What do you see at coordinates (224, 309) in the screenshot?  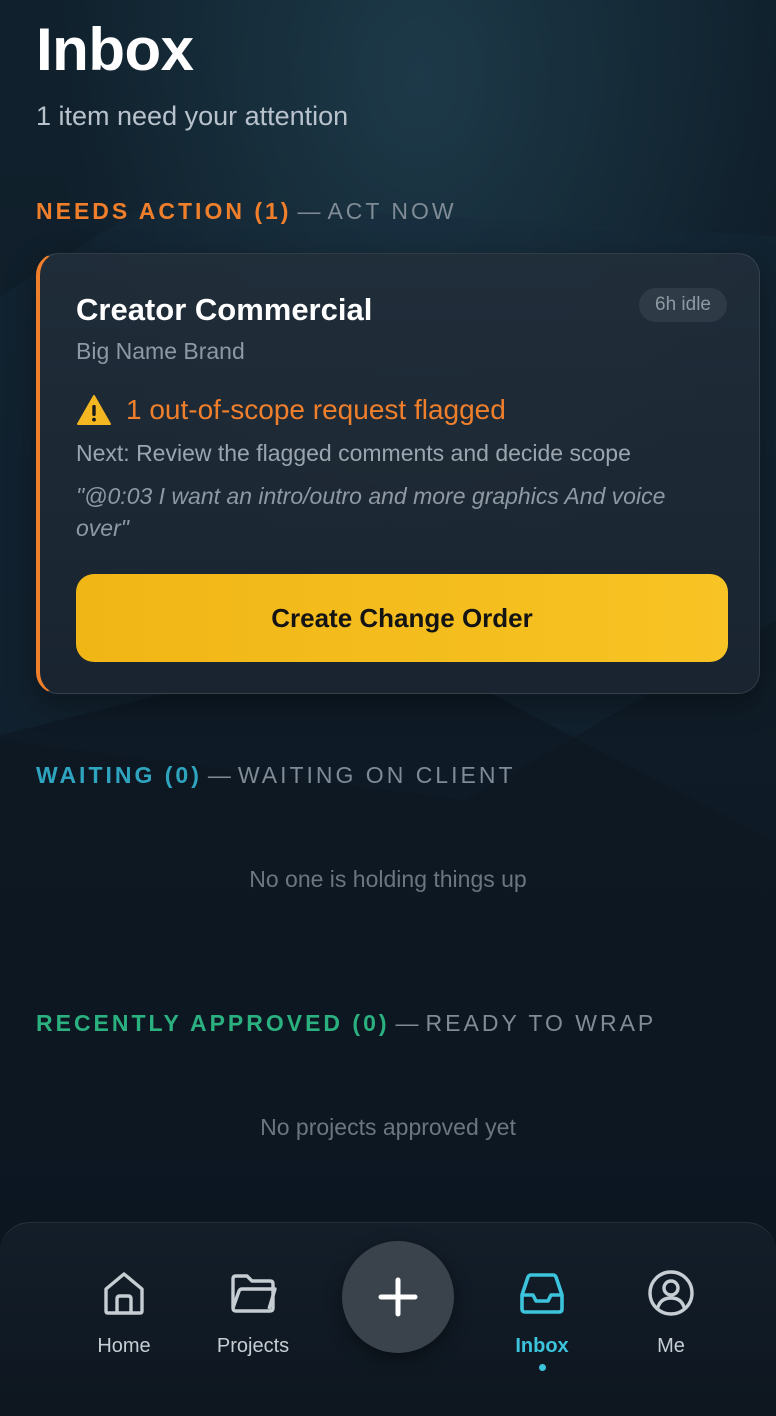 I see `project-title: Creator Commercial` at bounding box center [224, 309].